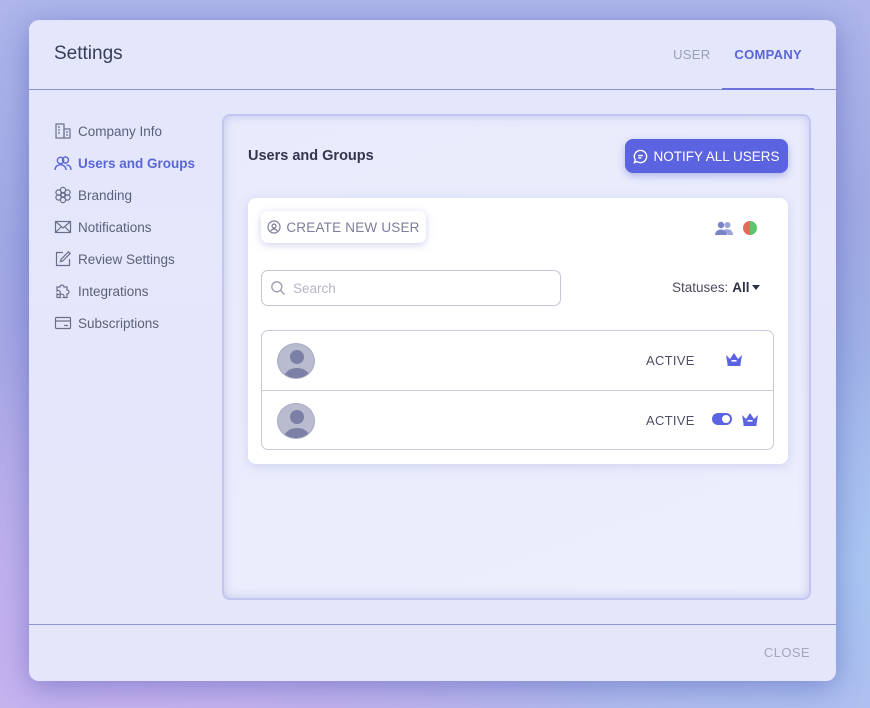 The image size is (870, 708). I want to click on sidebar-item-label: Integrations, so click(113, 291).